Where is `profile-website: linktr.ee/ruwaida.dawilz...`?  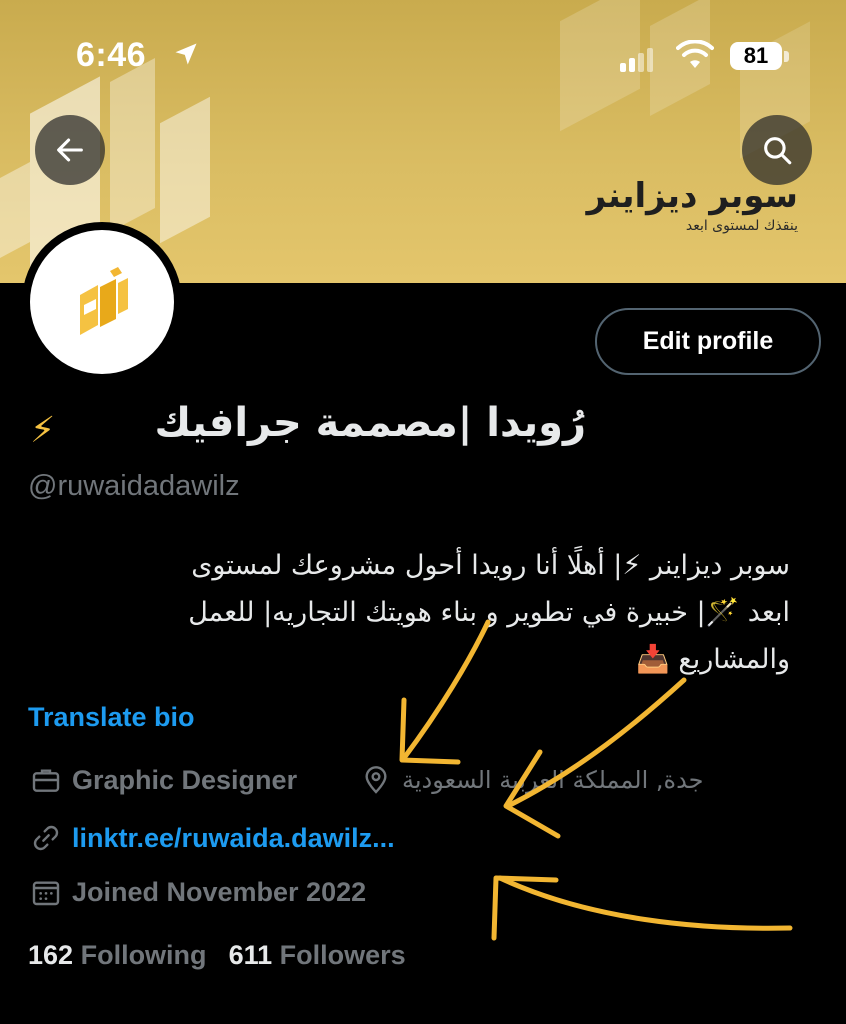
profile-website: linktr.ee/ruwaida.dawilz... is located at coordinates (212, 838).